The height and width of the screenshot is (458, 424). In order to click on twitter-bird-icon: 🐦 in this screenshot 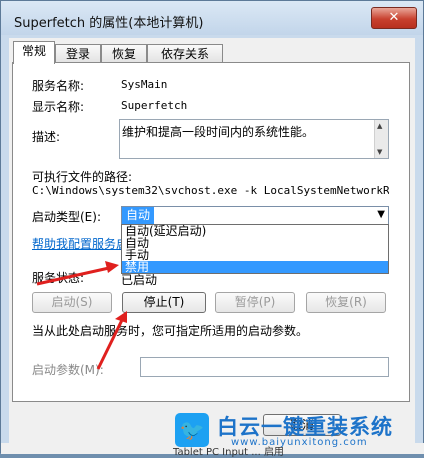, I will do `click(192, 430)`.